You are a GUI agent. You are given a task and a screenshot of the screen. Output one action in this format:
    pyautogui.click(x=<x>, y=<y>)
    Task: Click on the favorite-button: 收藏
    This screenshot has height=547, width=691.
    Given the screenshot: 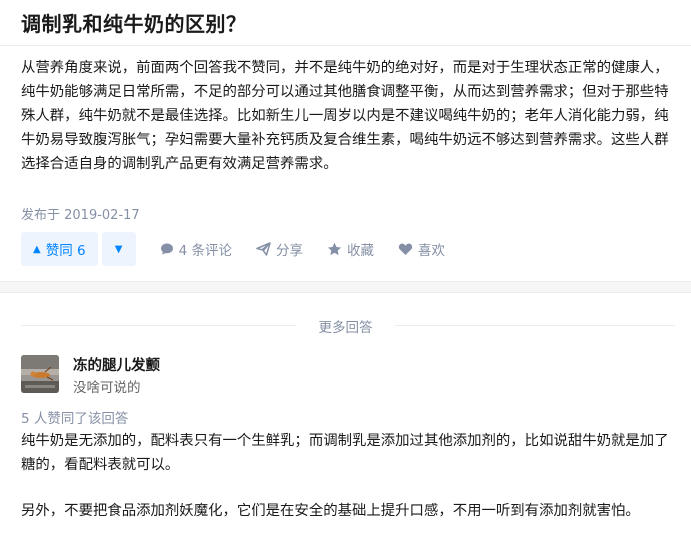 What is the action you would take?
    pyautogui.click(x=350, y=249)
    